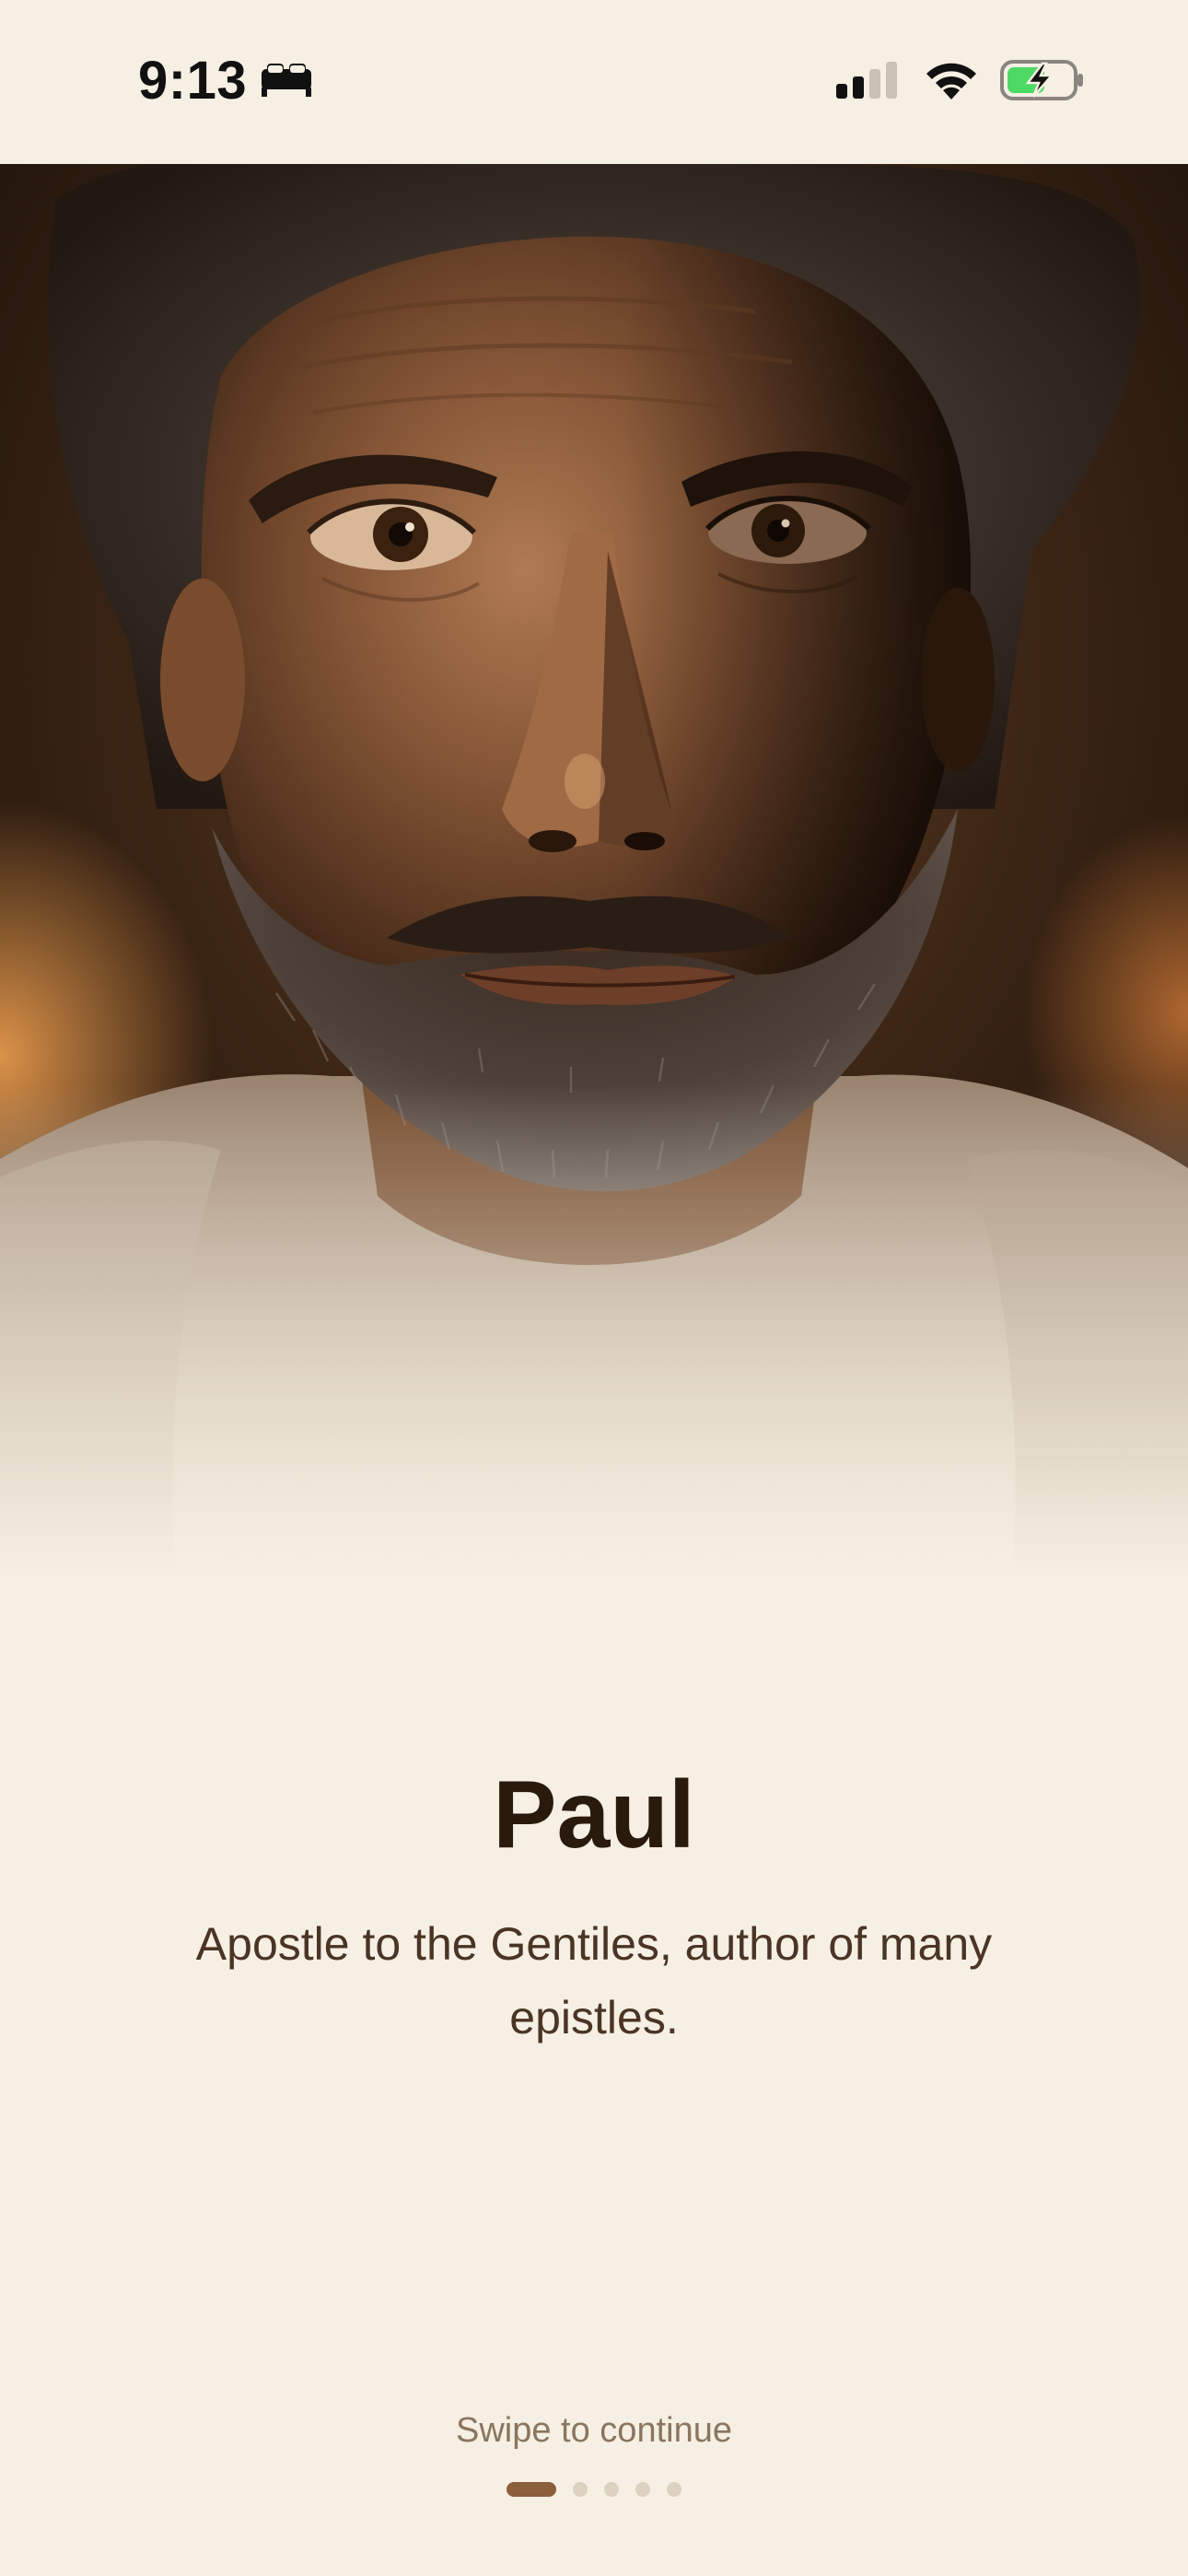 The height and width of the screenshot is (2576, 1188). I want to click on page-indicator, so click(594, 2489).